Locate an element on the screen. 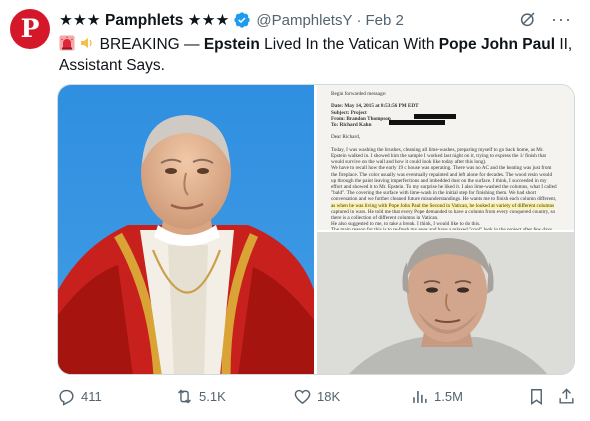 The image size is (590, 421). tweet-text-segment: Lived In the Vatican With is located at coordinates (349, 44).